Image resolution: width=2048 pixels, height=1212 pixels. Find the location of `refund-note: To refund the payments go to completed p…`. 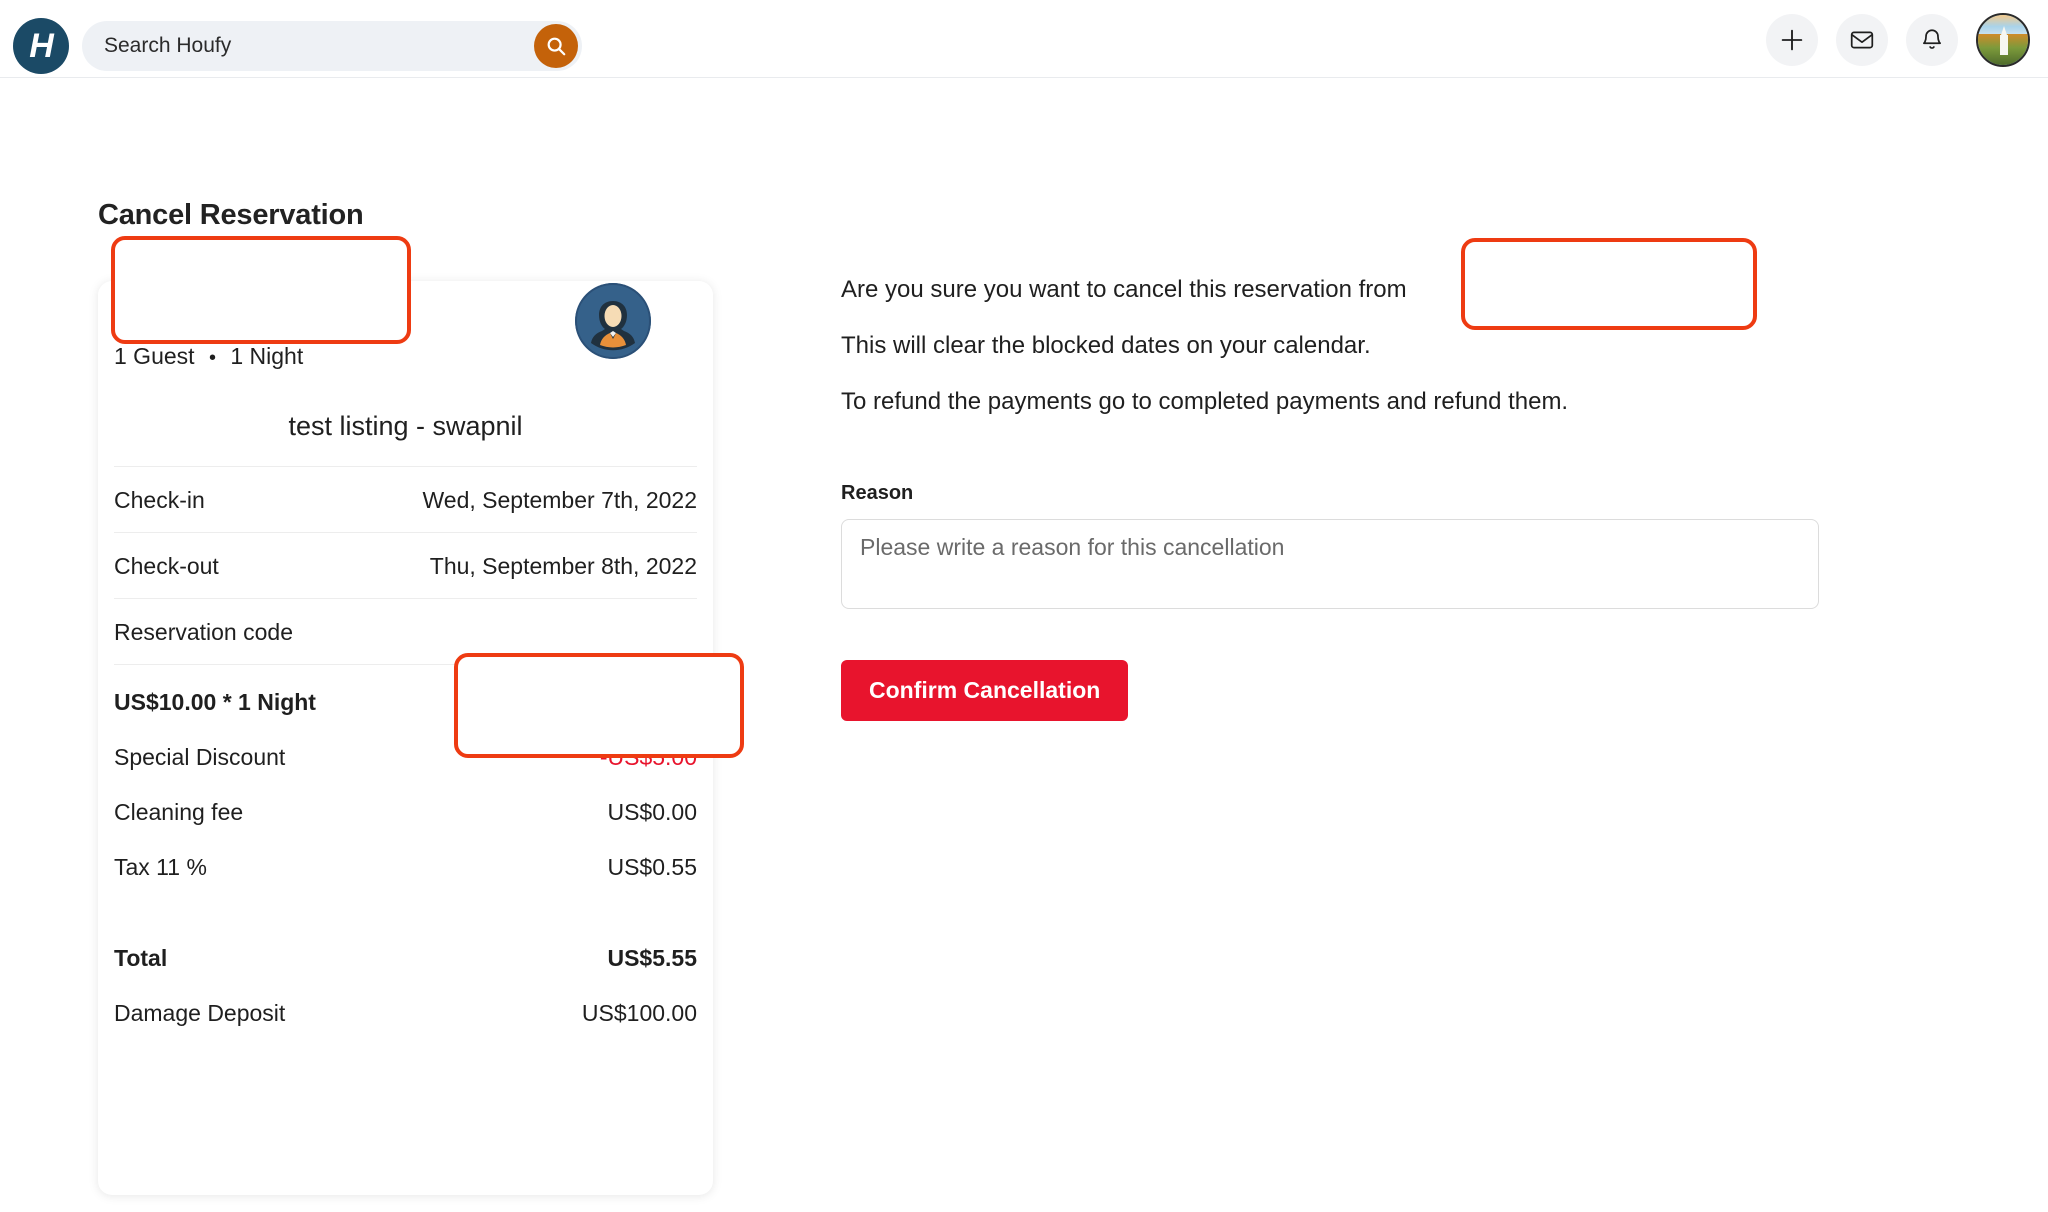

refund-note: To refund the payments go to completed p… is located at coordinates (1205, 401).